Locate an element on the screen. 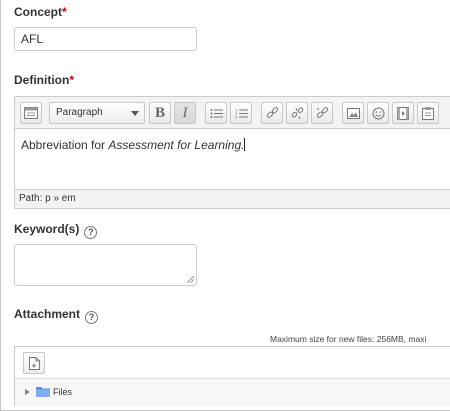 This screenshot has height=411, width=450. numbered-list-button: 123 is located at coordinates (241, 113).